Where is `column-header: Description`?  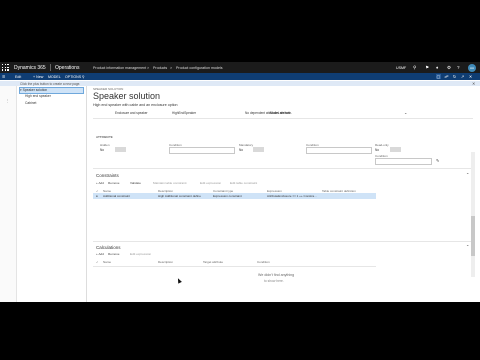 column-header: Description is located at coordinates (165, 262).